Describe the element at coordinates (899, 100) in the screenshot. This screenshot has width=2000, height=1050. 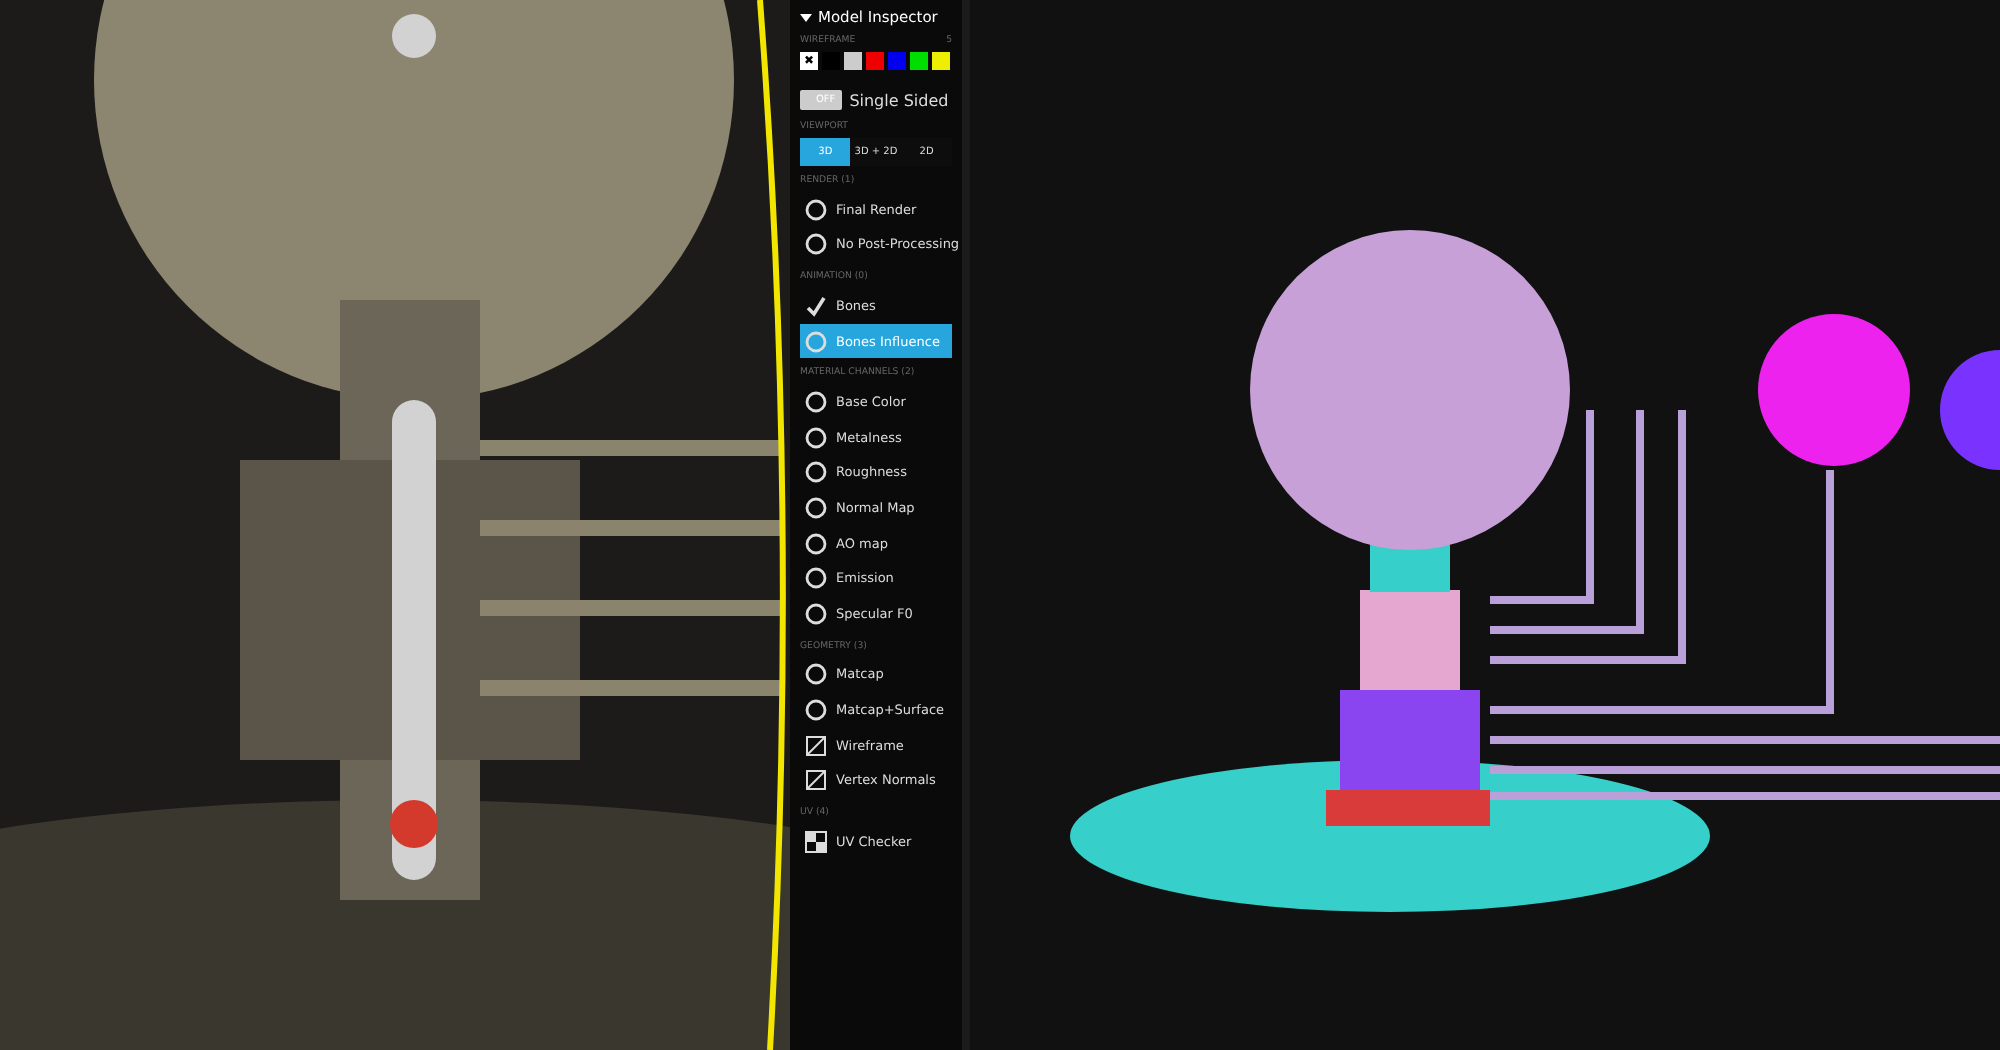
I see `toggle-label: Single Sided` at that location.